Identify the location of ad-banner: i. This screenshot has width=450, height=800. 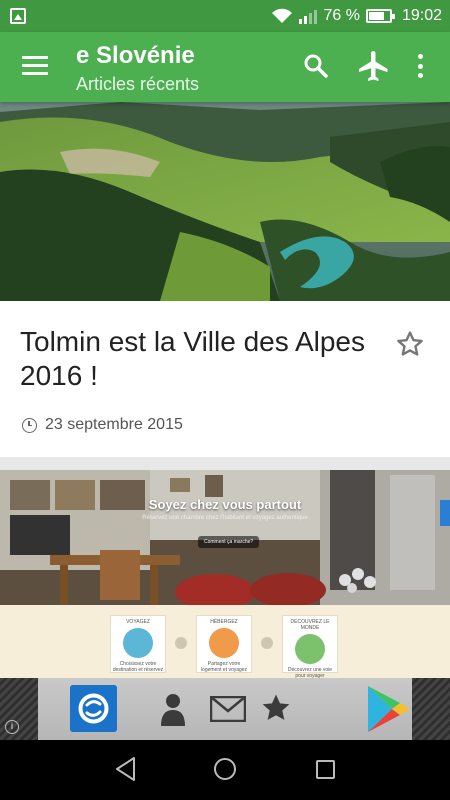
(225, 709).